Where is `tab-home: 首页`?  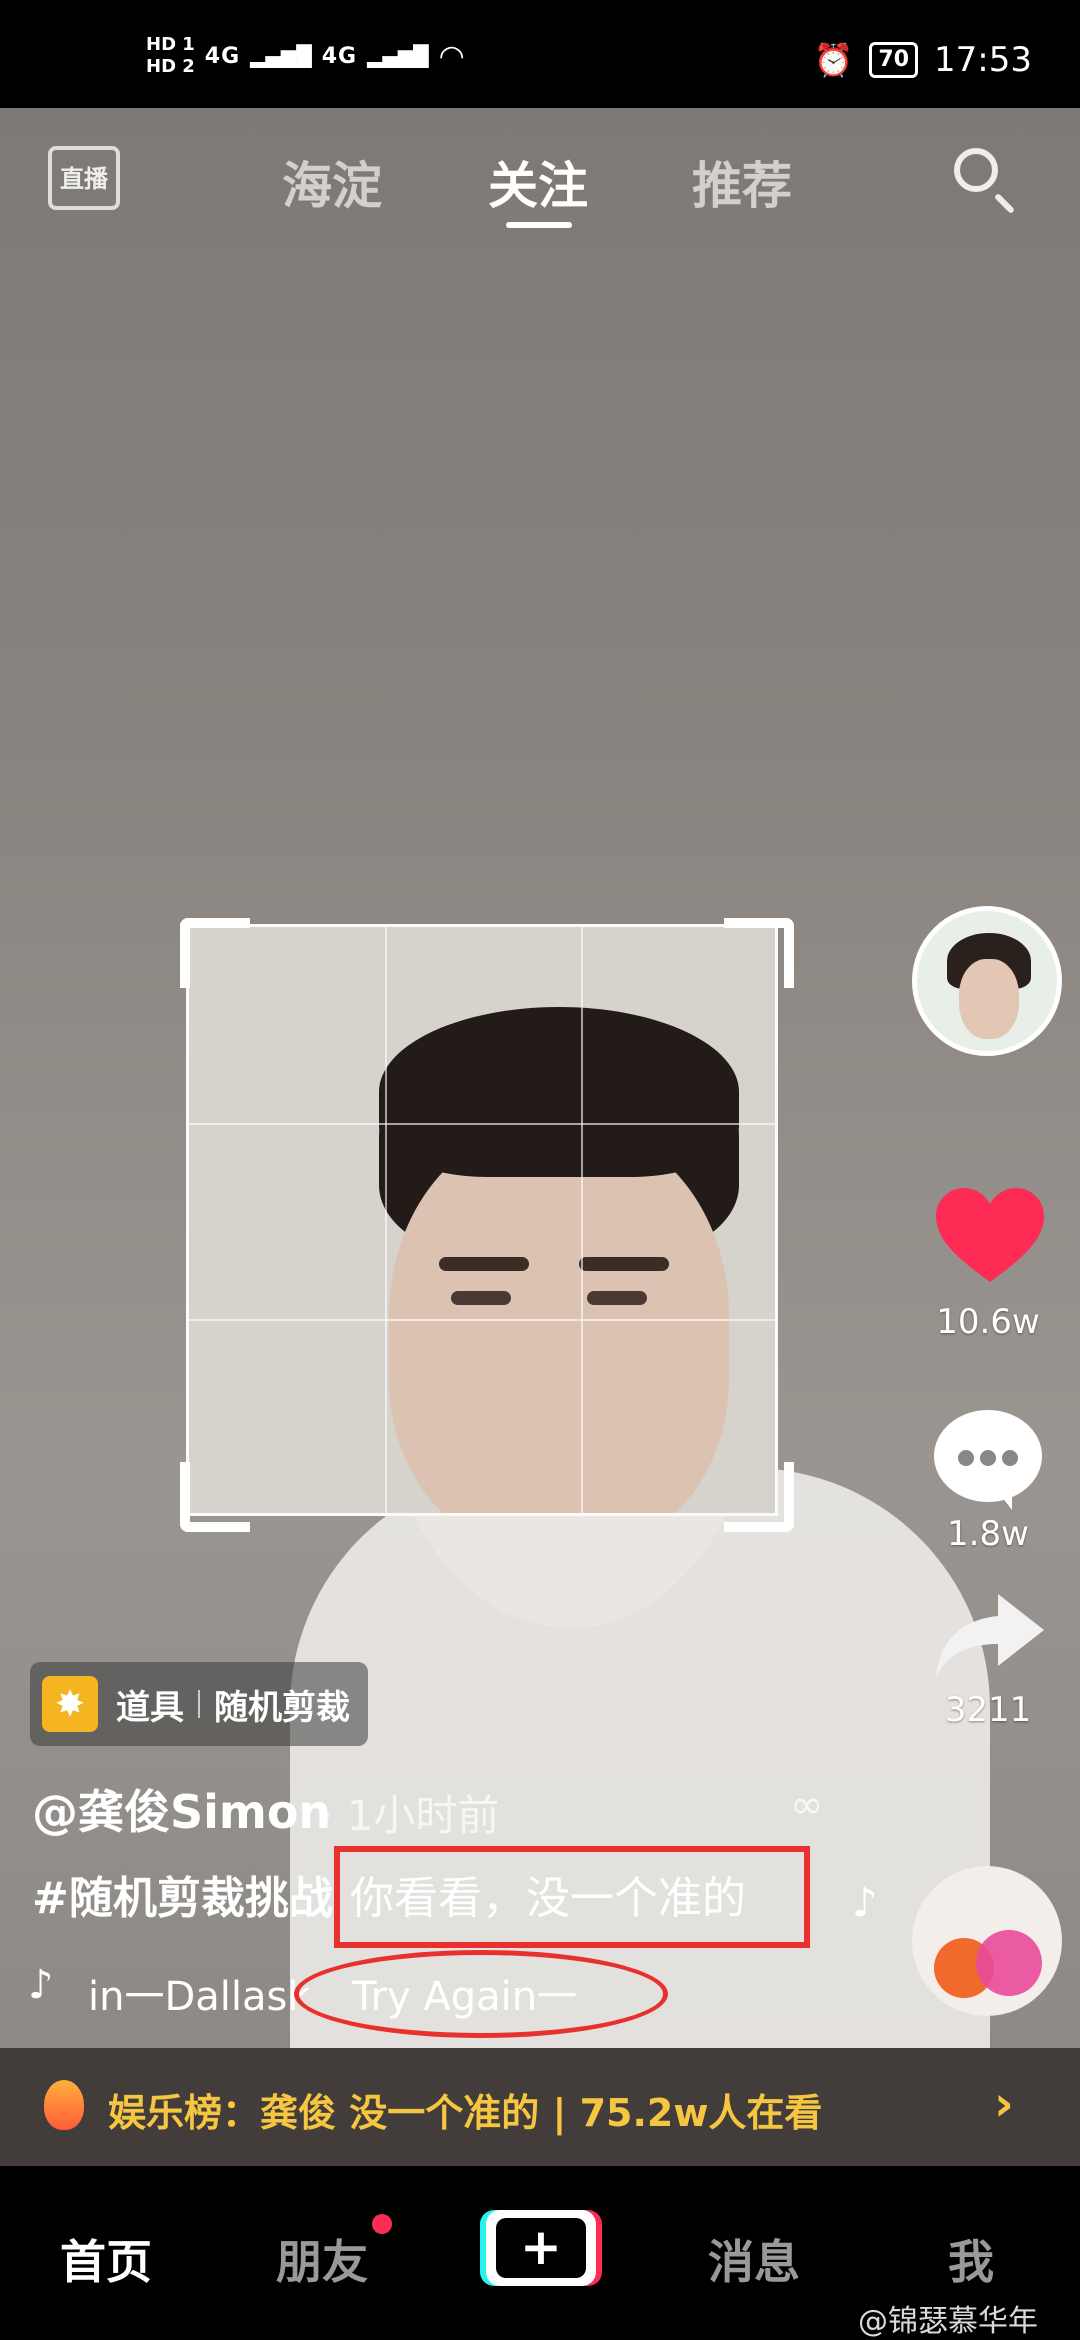 tab-home: 首页 is located at coordinates (106, 2259).